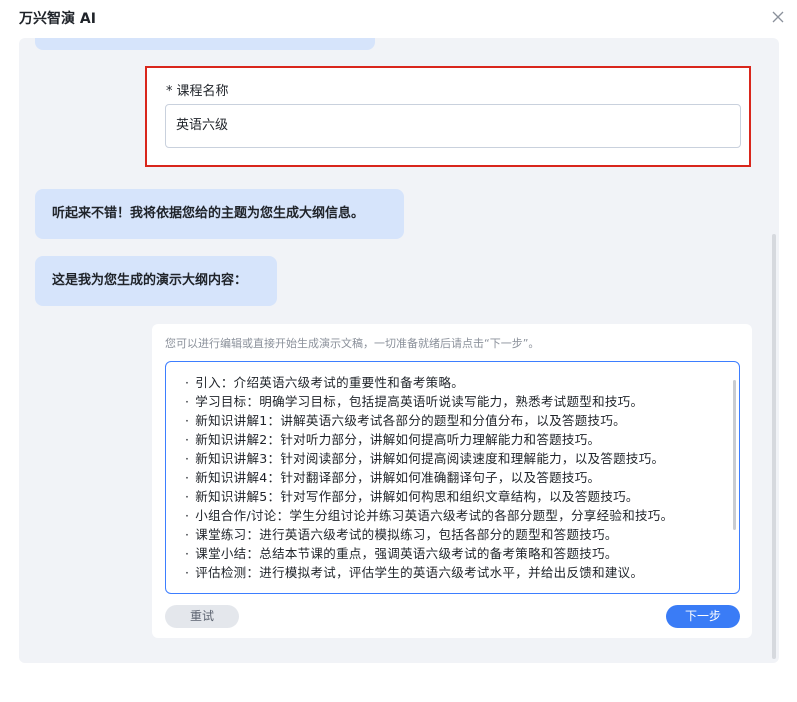 Image resolution: width=797 pixels, height=702 pixels. I want to click on outline-item: 评估检测：进行模拟考试，评估学生的英语六级考试水平，并给出反馈和建议。, so click(429, 572).